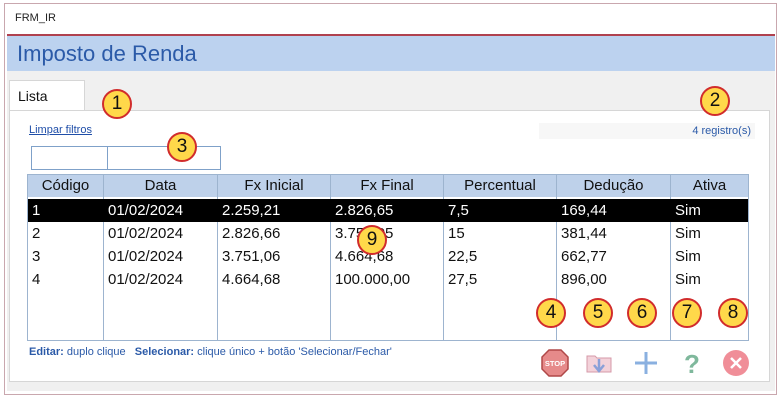  I want to click on callout-marker: 9, so click(372, 240).